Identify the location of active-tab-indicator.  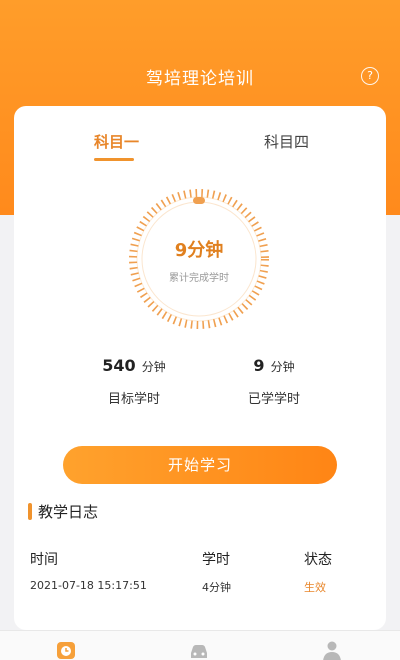
(114, 159).